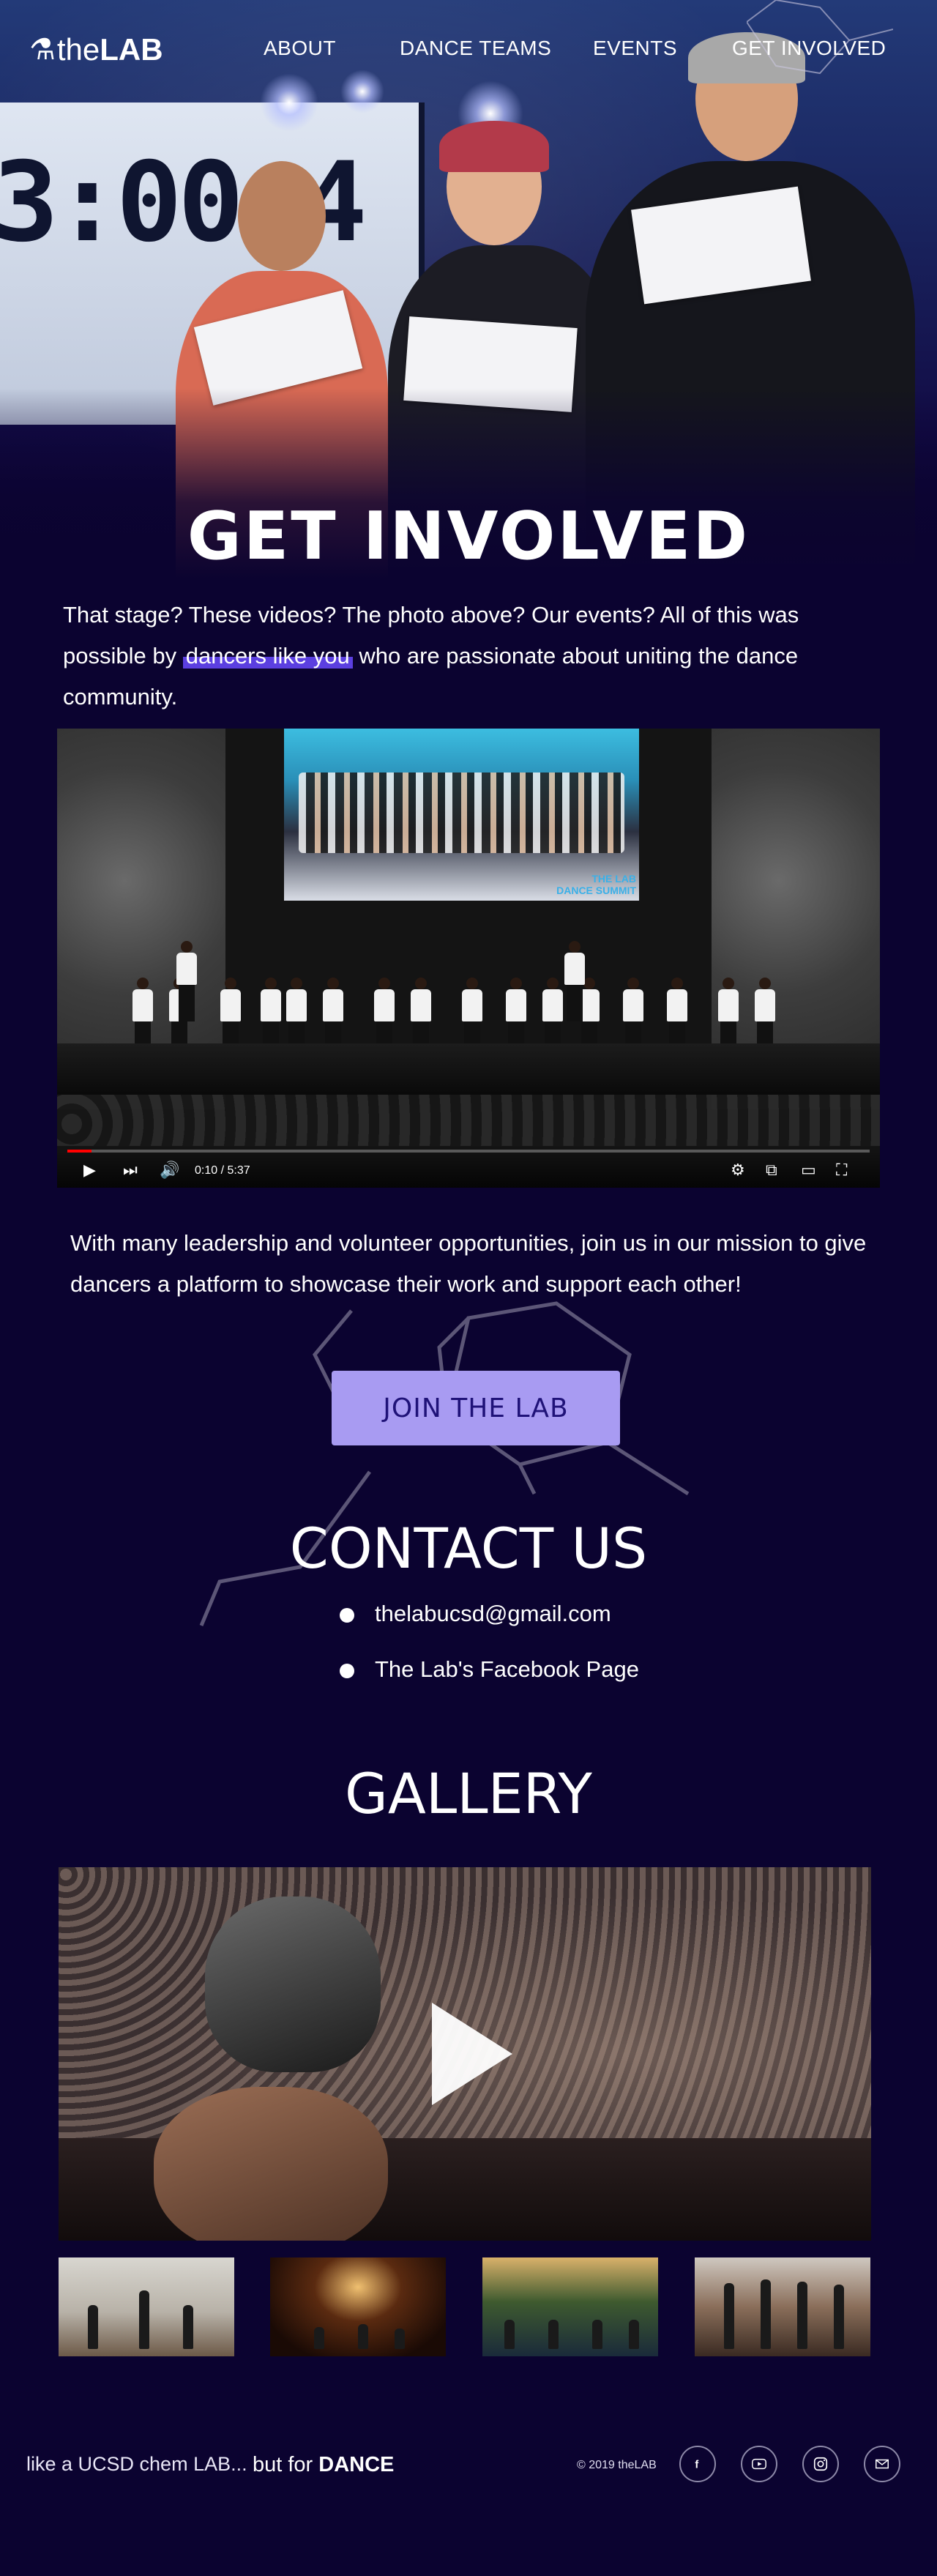 The image size is (937, 2576). Describe the element at coordinates (476, 48) in the screenshot. I see `nav-dance-teams: DANCE TEAMS` at that location.